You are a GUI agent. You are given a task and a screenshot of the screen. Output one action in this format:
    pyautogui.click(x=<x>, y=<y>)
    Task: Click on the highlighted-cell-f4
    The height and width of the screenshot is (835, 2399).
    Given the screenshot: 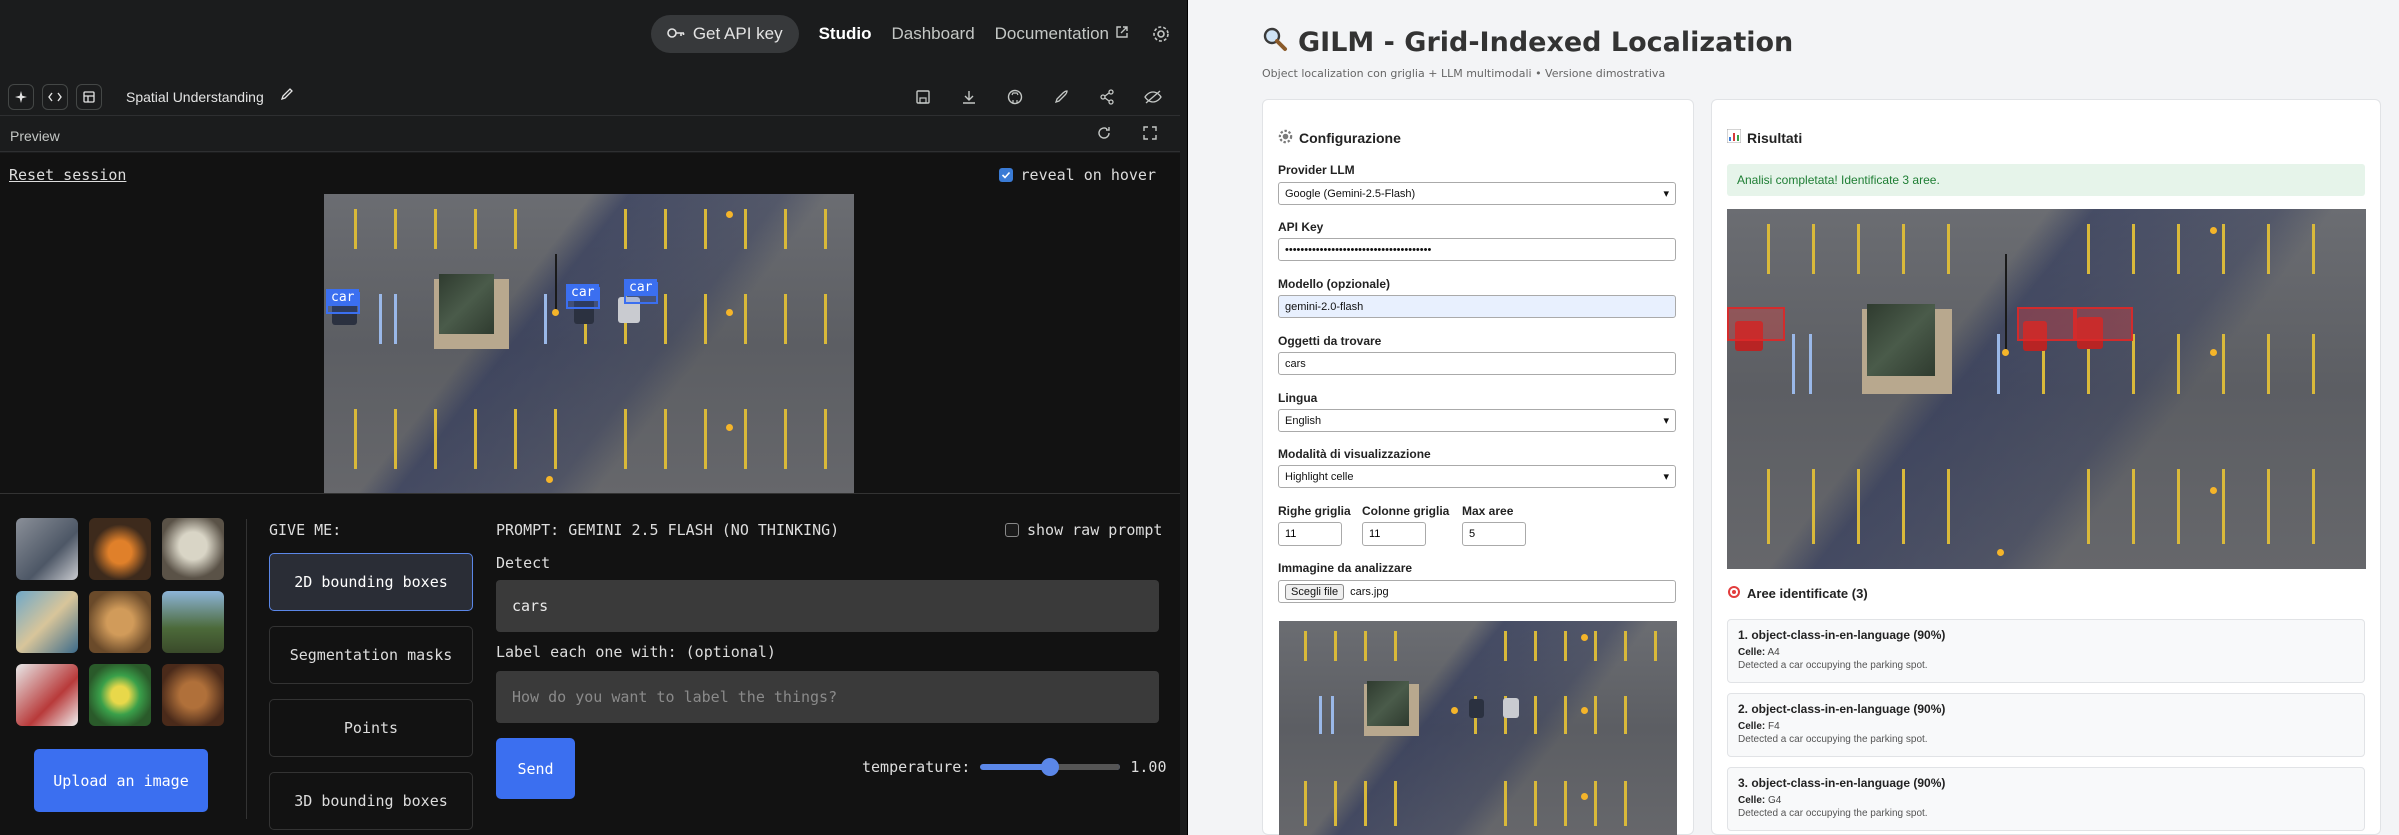 What is the action you would take?
    pyautogui.click(x=2046, y=324)
    